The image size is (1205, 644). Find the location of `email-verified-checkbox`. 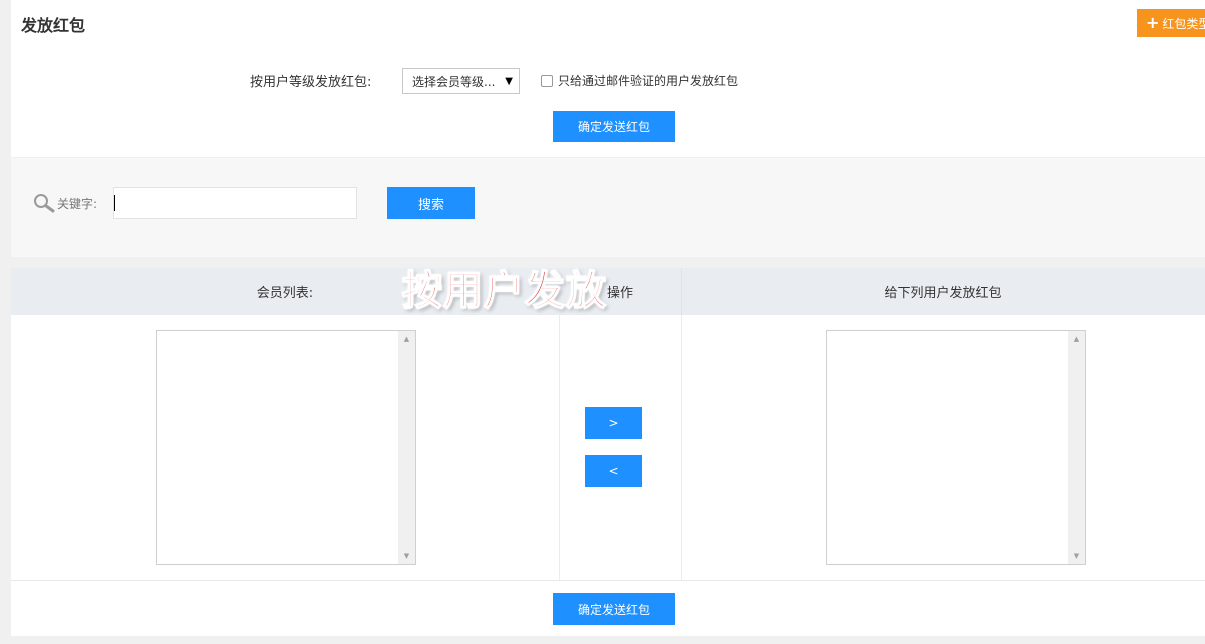

email-verified-checkbox is located at coordinates (547, 80).